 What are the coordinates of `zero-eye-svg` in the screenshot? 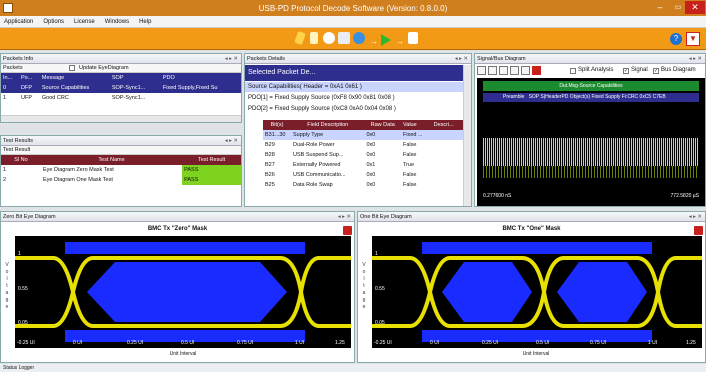 It's located at (183, 292).